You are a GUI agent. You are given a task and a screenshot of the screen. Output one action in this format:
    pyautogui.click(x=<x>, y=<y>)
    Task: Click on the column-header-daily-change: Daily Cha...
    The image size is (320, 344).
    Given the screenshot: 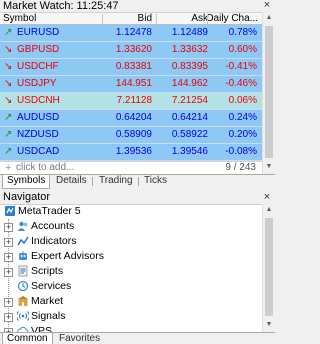 What is the action you would take?
    pyautogui.click(x=232, y=19)
    